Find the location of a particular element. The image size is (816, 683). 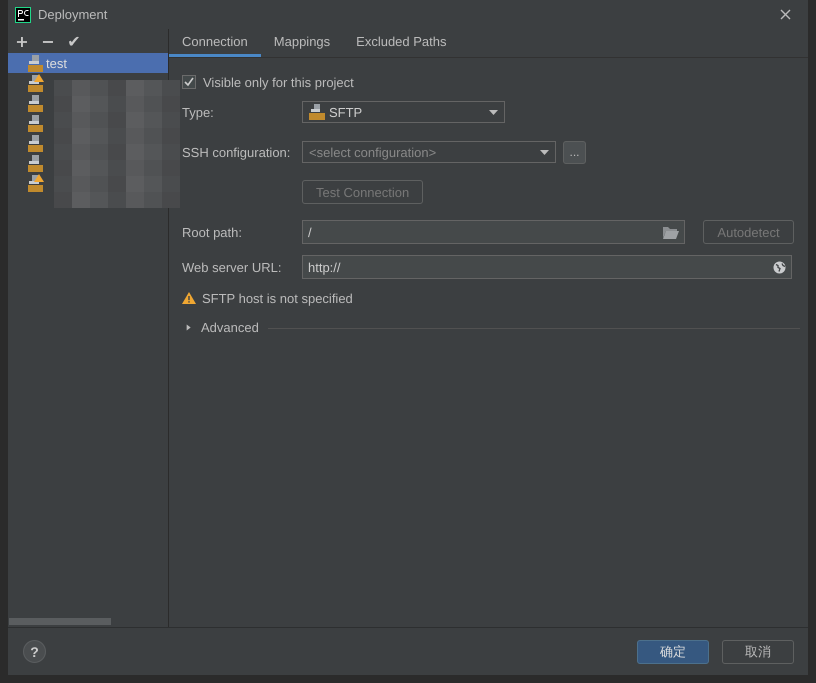

app-logo-icon is located at coordinates (23, 14).